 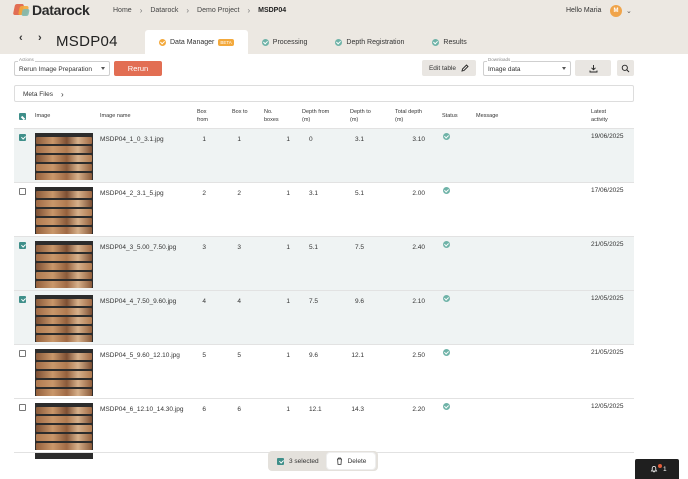 What do you see at coordinates (239, 247) in the screenshot?
I see `box-to: 3` at bounding box center [239, 247].